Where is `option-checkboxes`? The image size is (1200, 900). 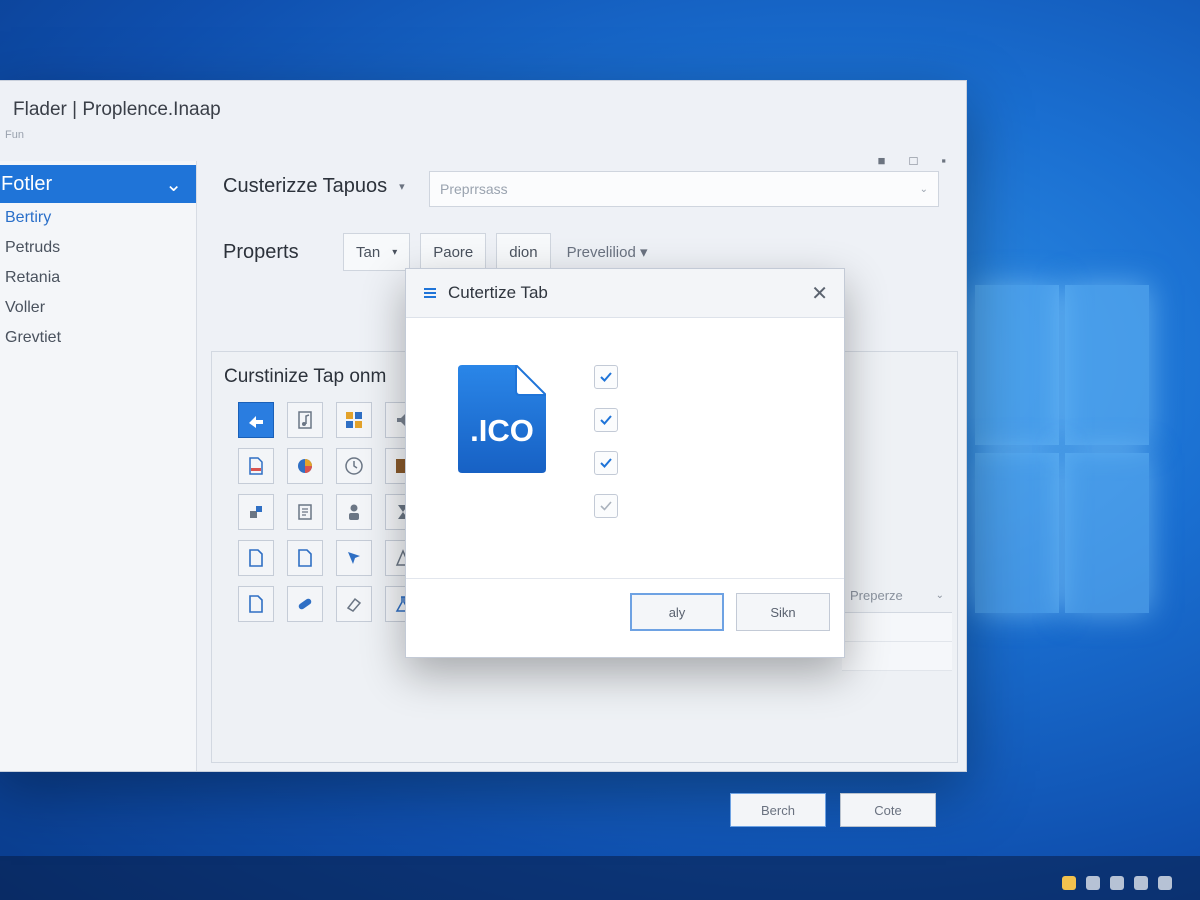 option-checkboxes is located at coordinates (606, 451).